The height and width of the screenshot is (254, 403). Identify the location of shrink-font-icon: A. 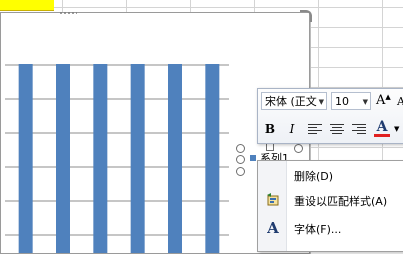
(400, 101).